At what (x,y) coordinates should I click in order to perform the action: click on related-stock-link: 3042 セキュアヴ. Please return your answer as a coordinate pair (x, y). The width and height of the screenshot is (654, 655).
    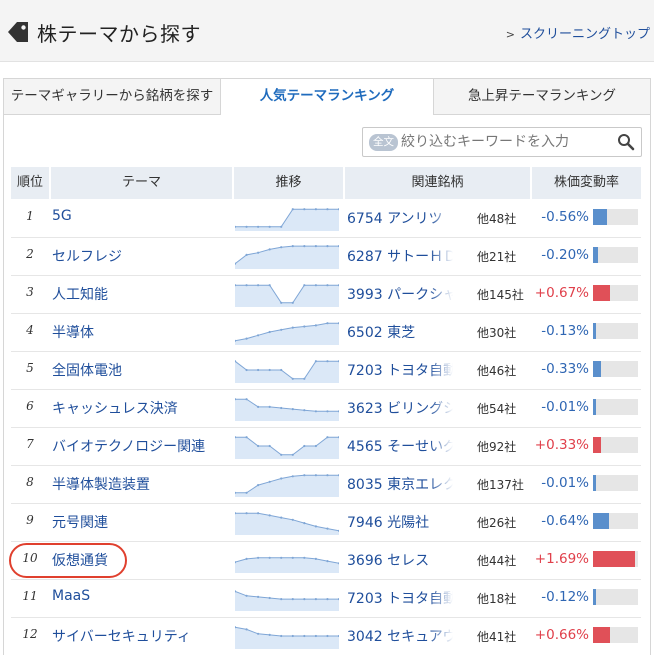
    Looking at the image, I should click on (400, 636).